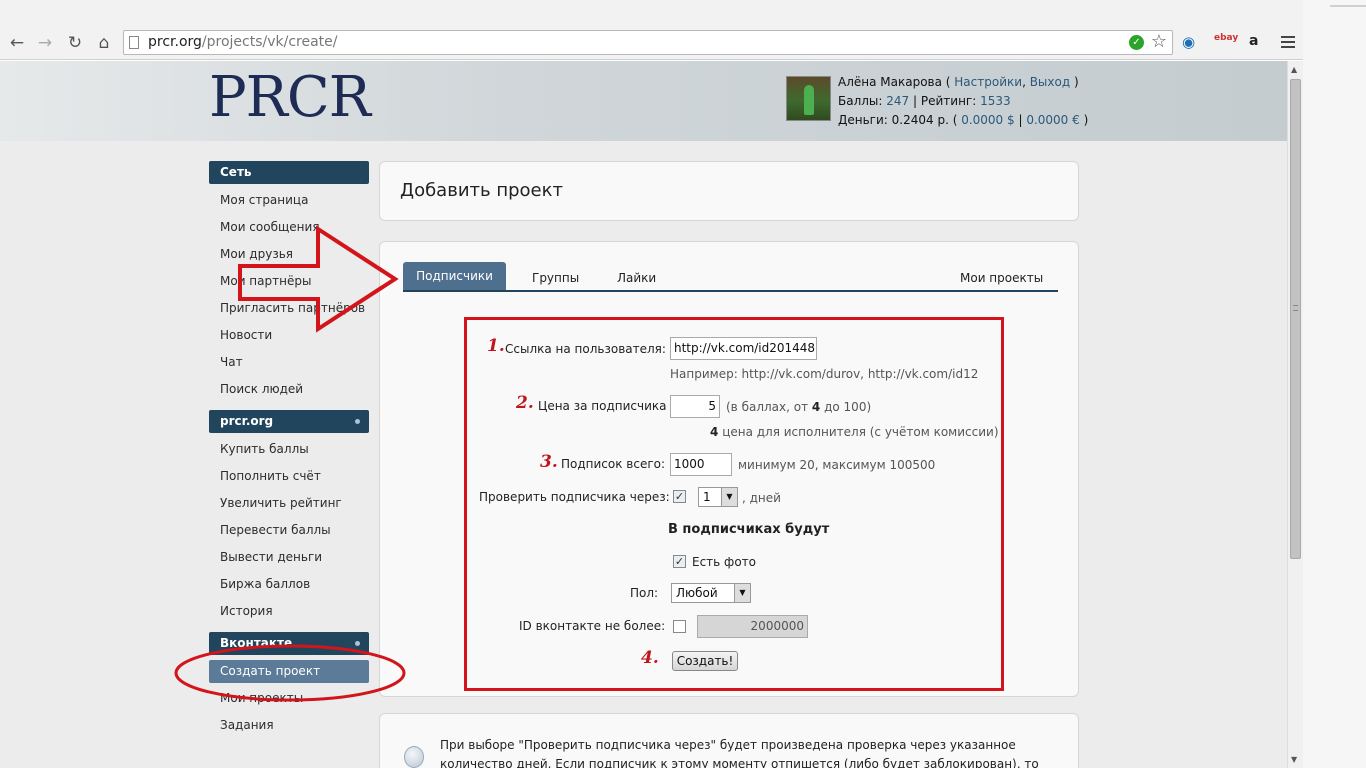 The image size is (1366, 768). I want to click on home-icon: ⌂, so click(104, 43).